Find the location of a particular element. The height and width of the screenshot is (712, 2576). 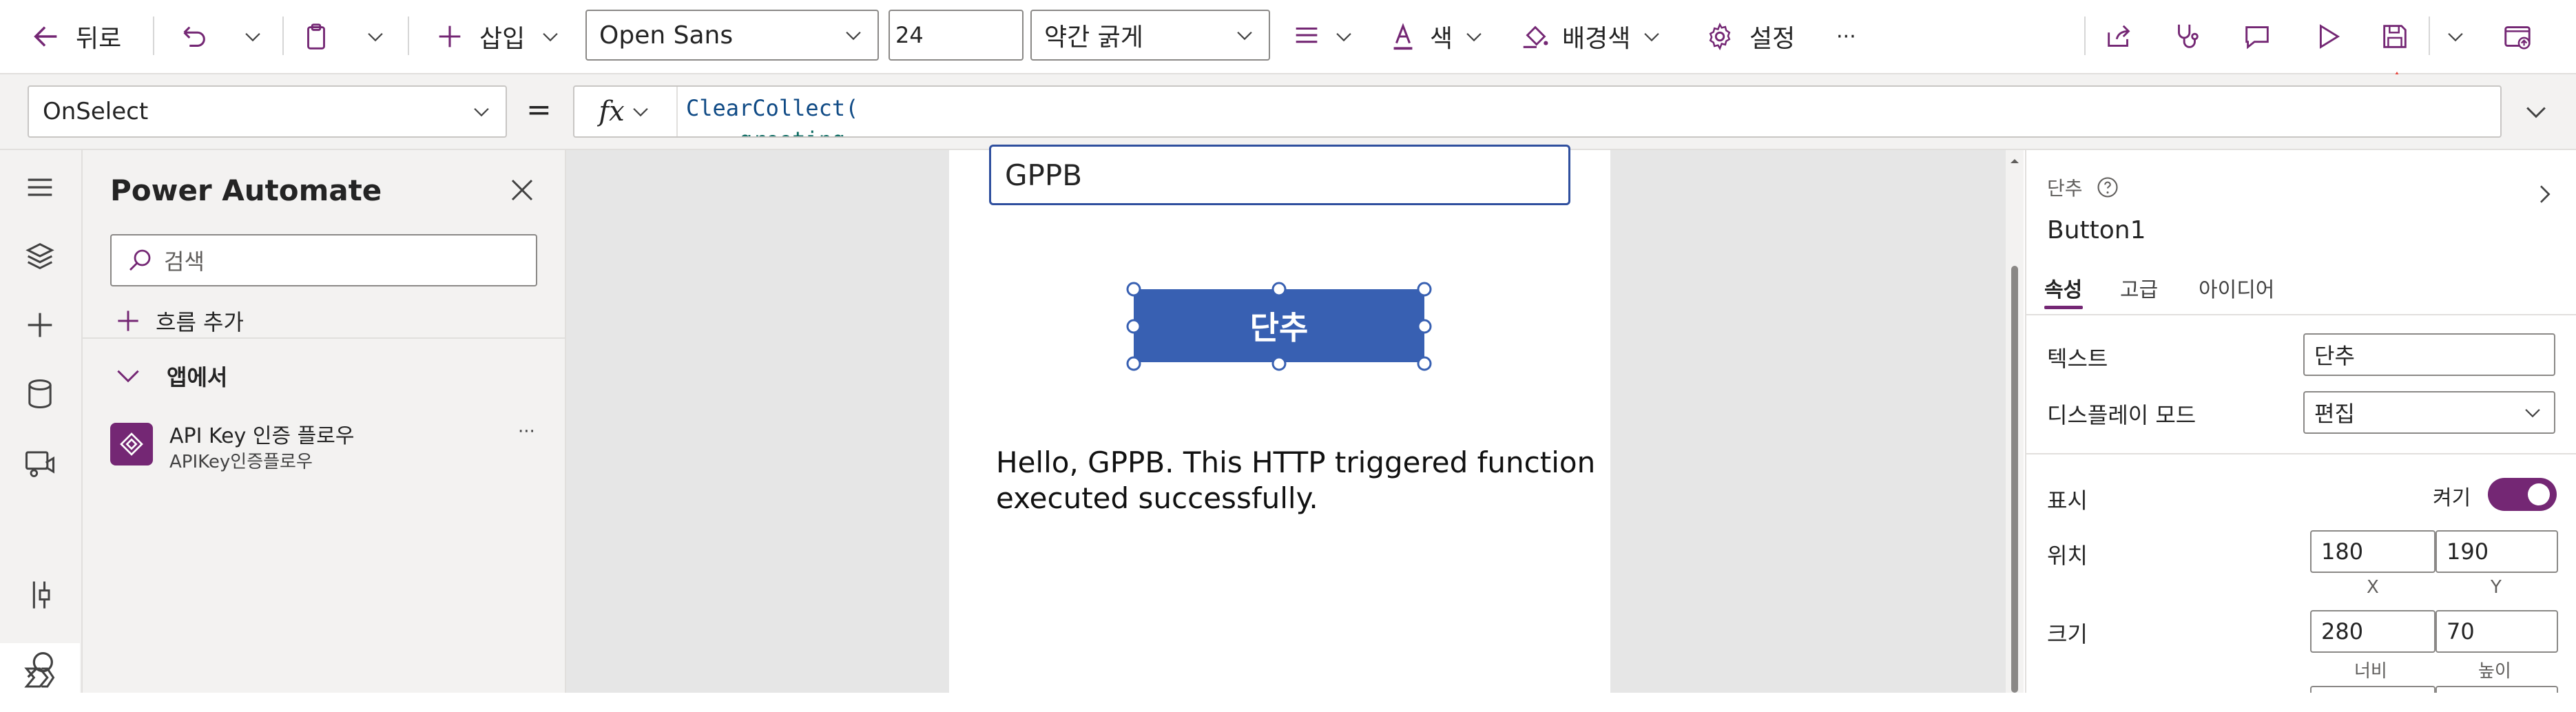

control-name: Button1 is located at coordinates (2096, 230).